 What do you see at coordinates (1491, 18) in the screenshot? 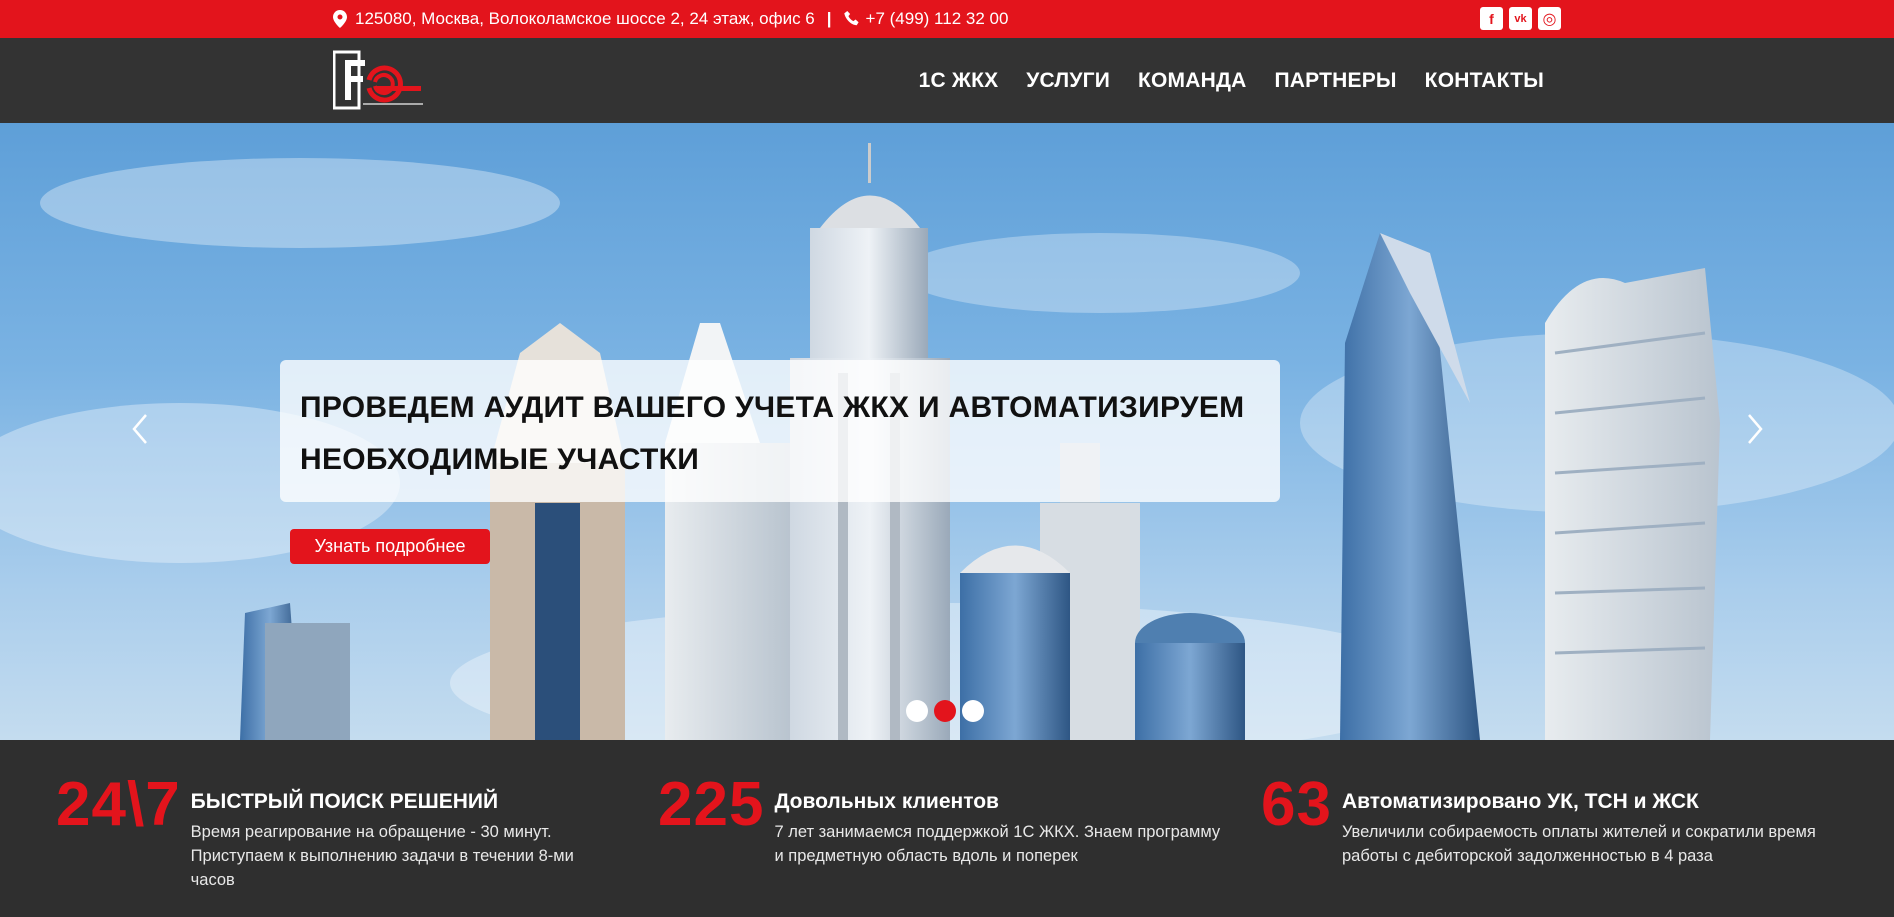
I see `facebook-icon: f` at bounding box center [1491, 18].